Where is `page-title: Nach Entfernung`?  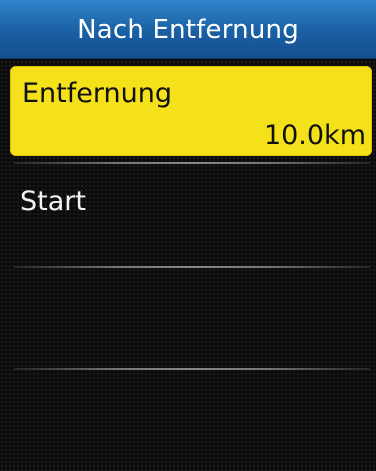
page-title: Nach Entfernung is located at coordinates (188, 30).